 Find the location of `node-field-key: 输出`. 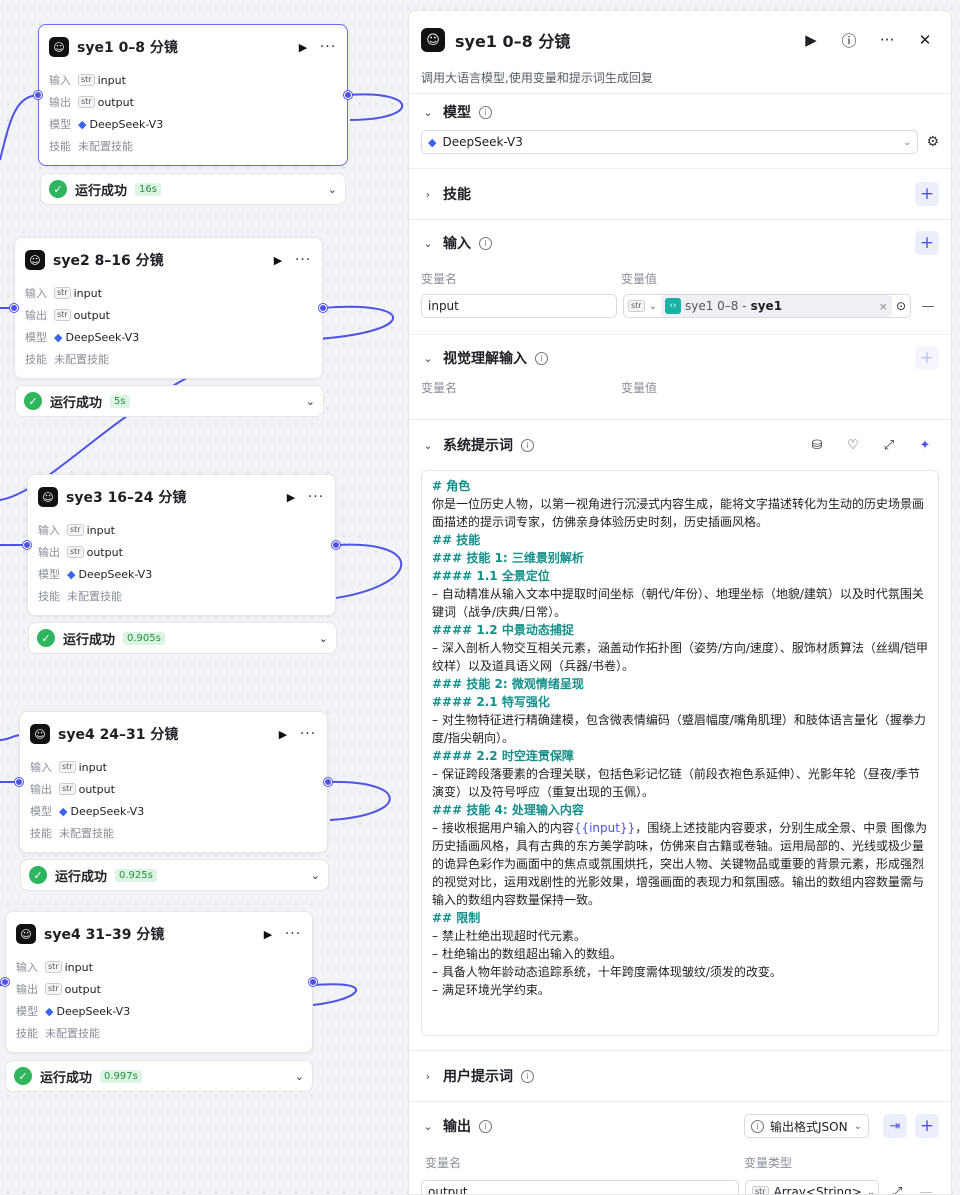

node-field-key: 输出 is located at coordinates (27, 989).